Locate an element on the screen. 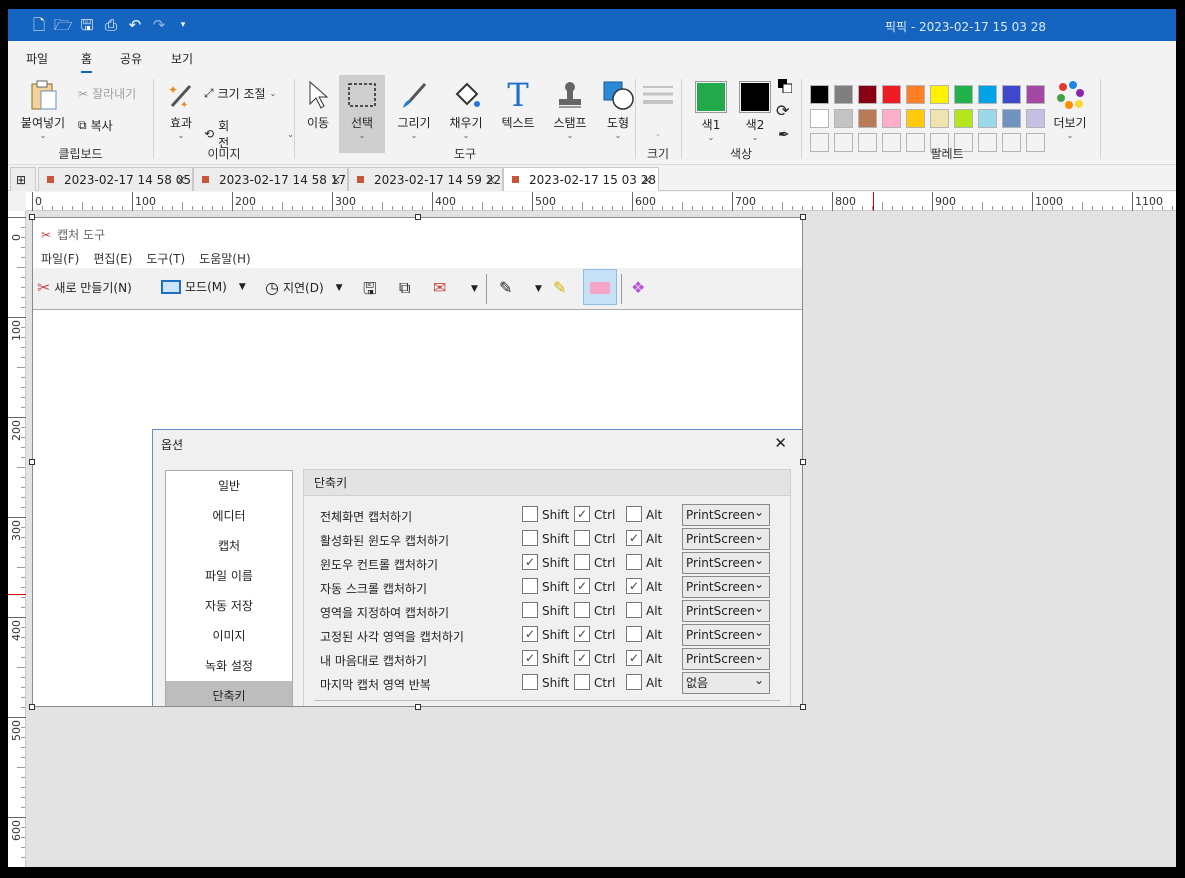 This screenshot has height=878, width=1185. color1-swatch is located at coordinates (711, 97).